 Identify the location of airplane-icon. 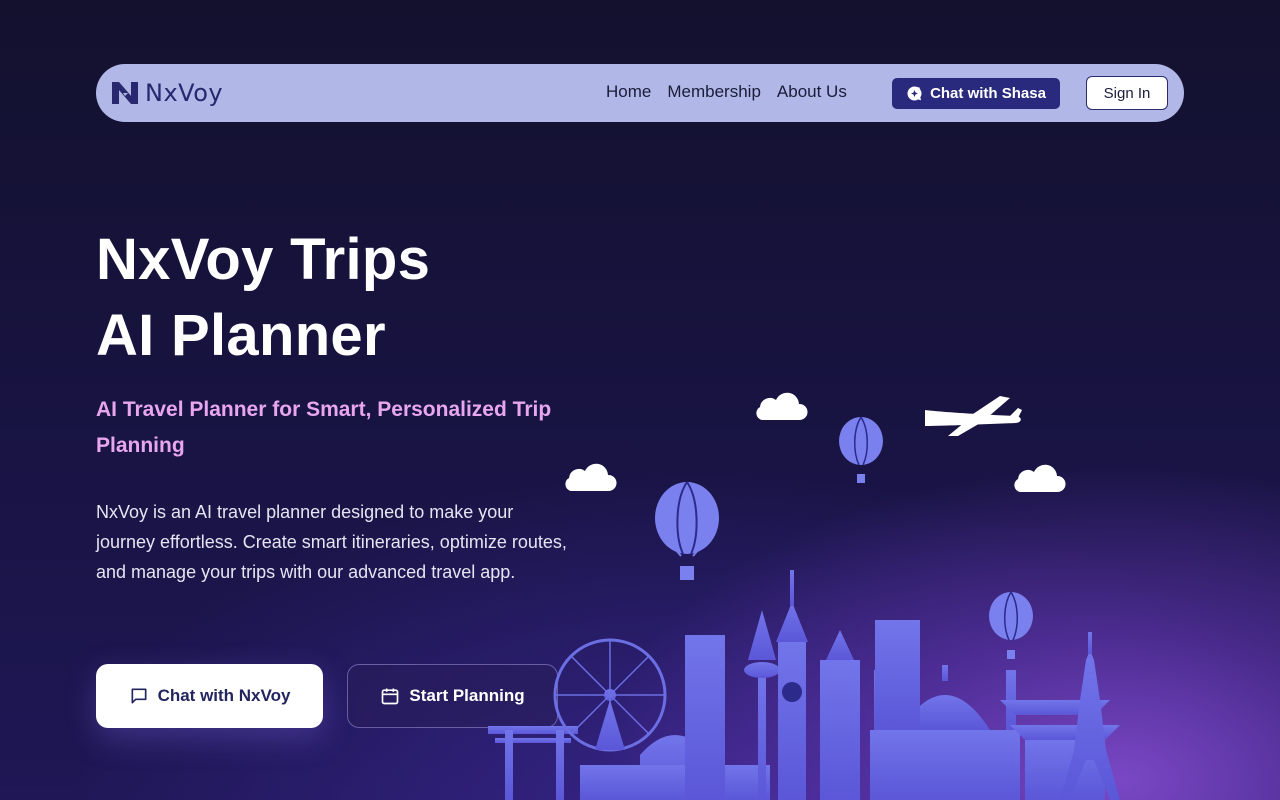
(973, 416).